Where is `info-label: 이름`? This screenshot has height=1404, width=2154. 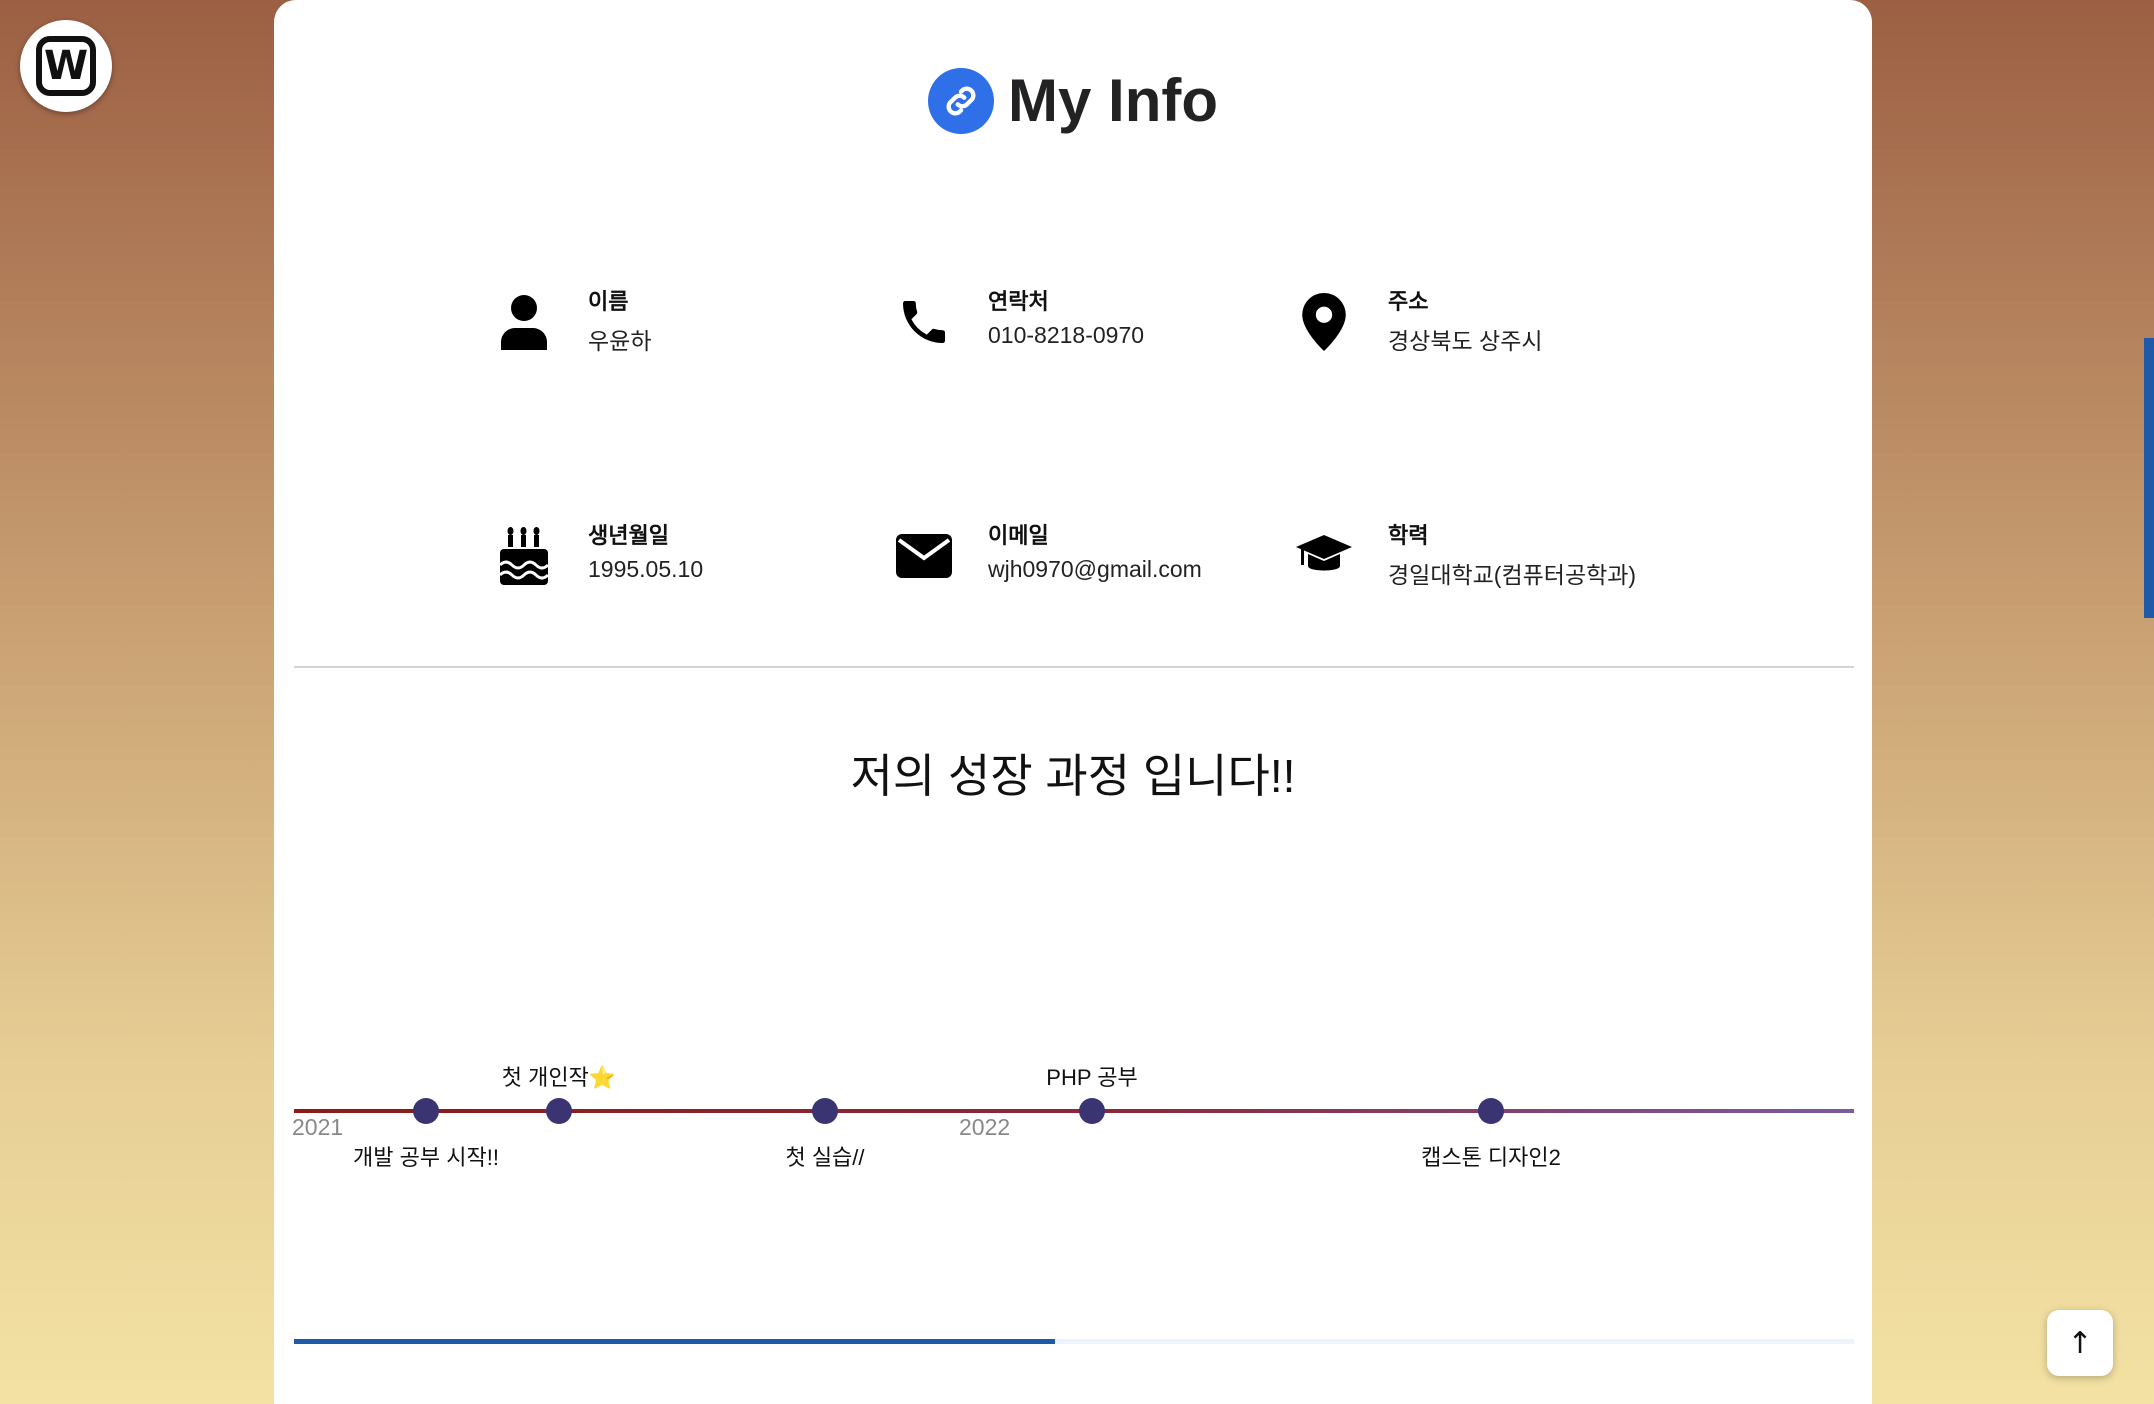 info-label: 이름 is located at coordinates (608, 301).